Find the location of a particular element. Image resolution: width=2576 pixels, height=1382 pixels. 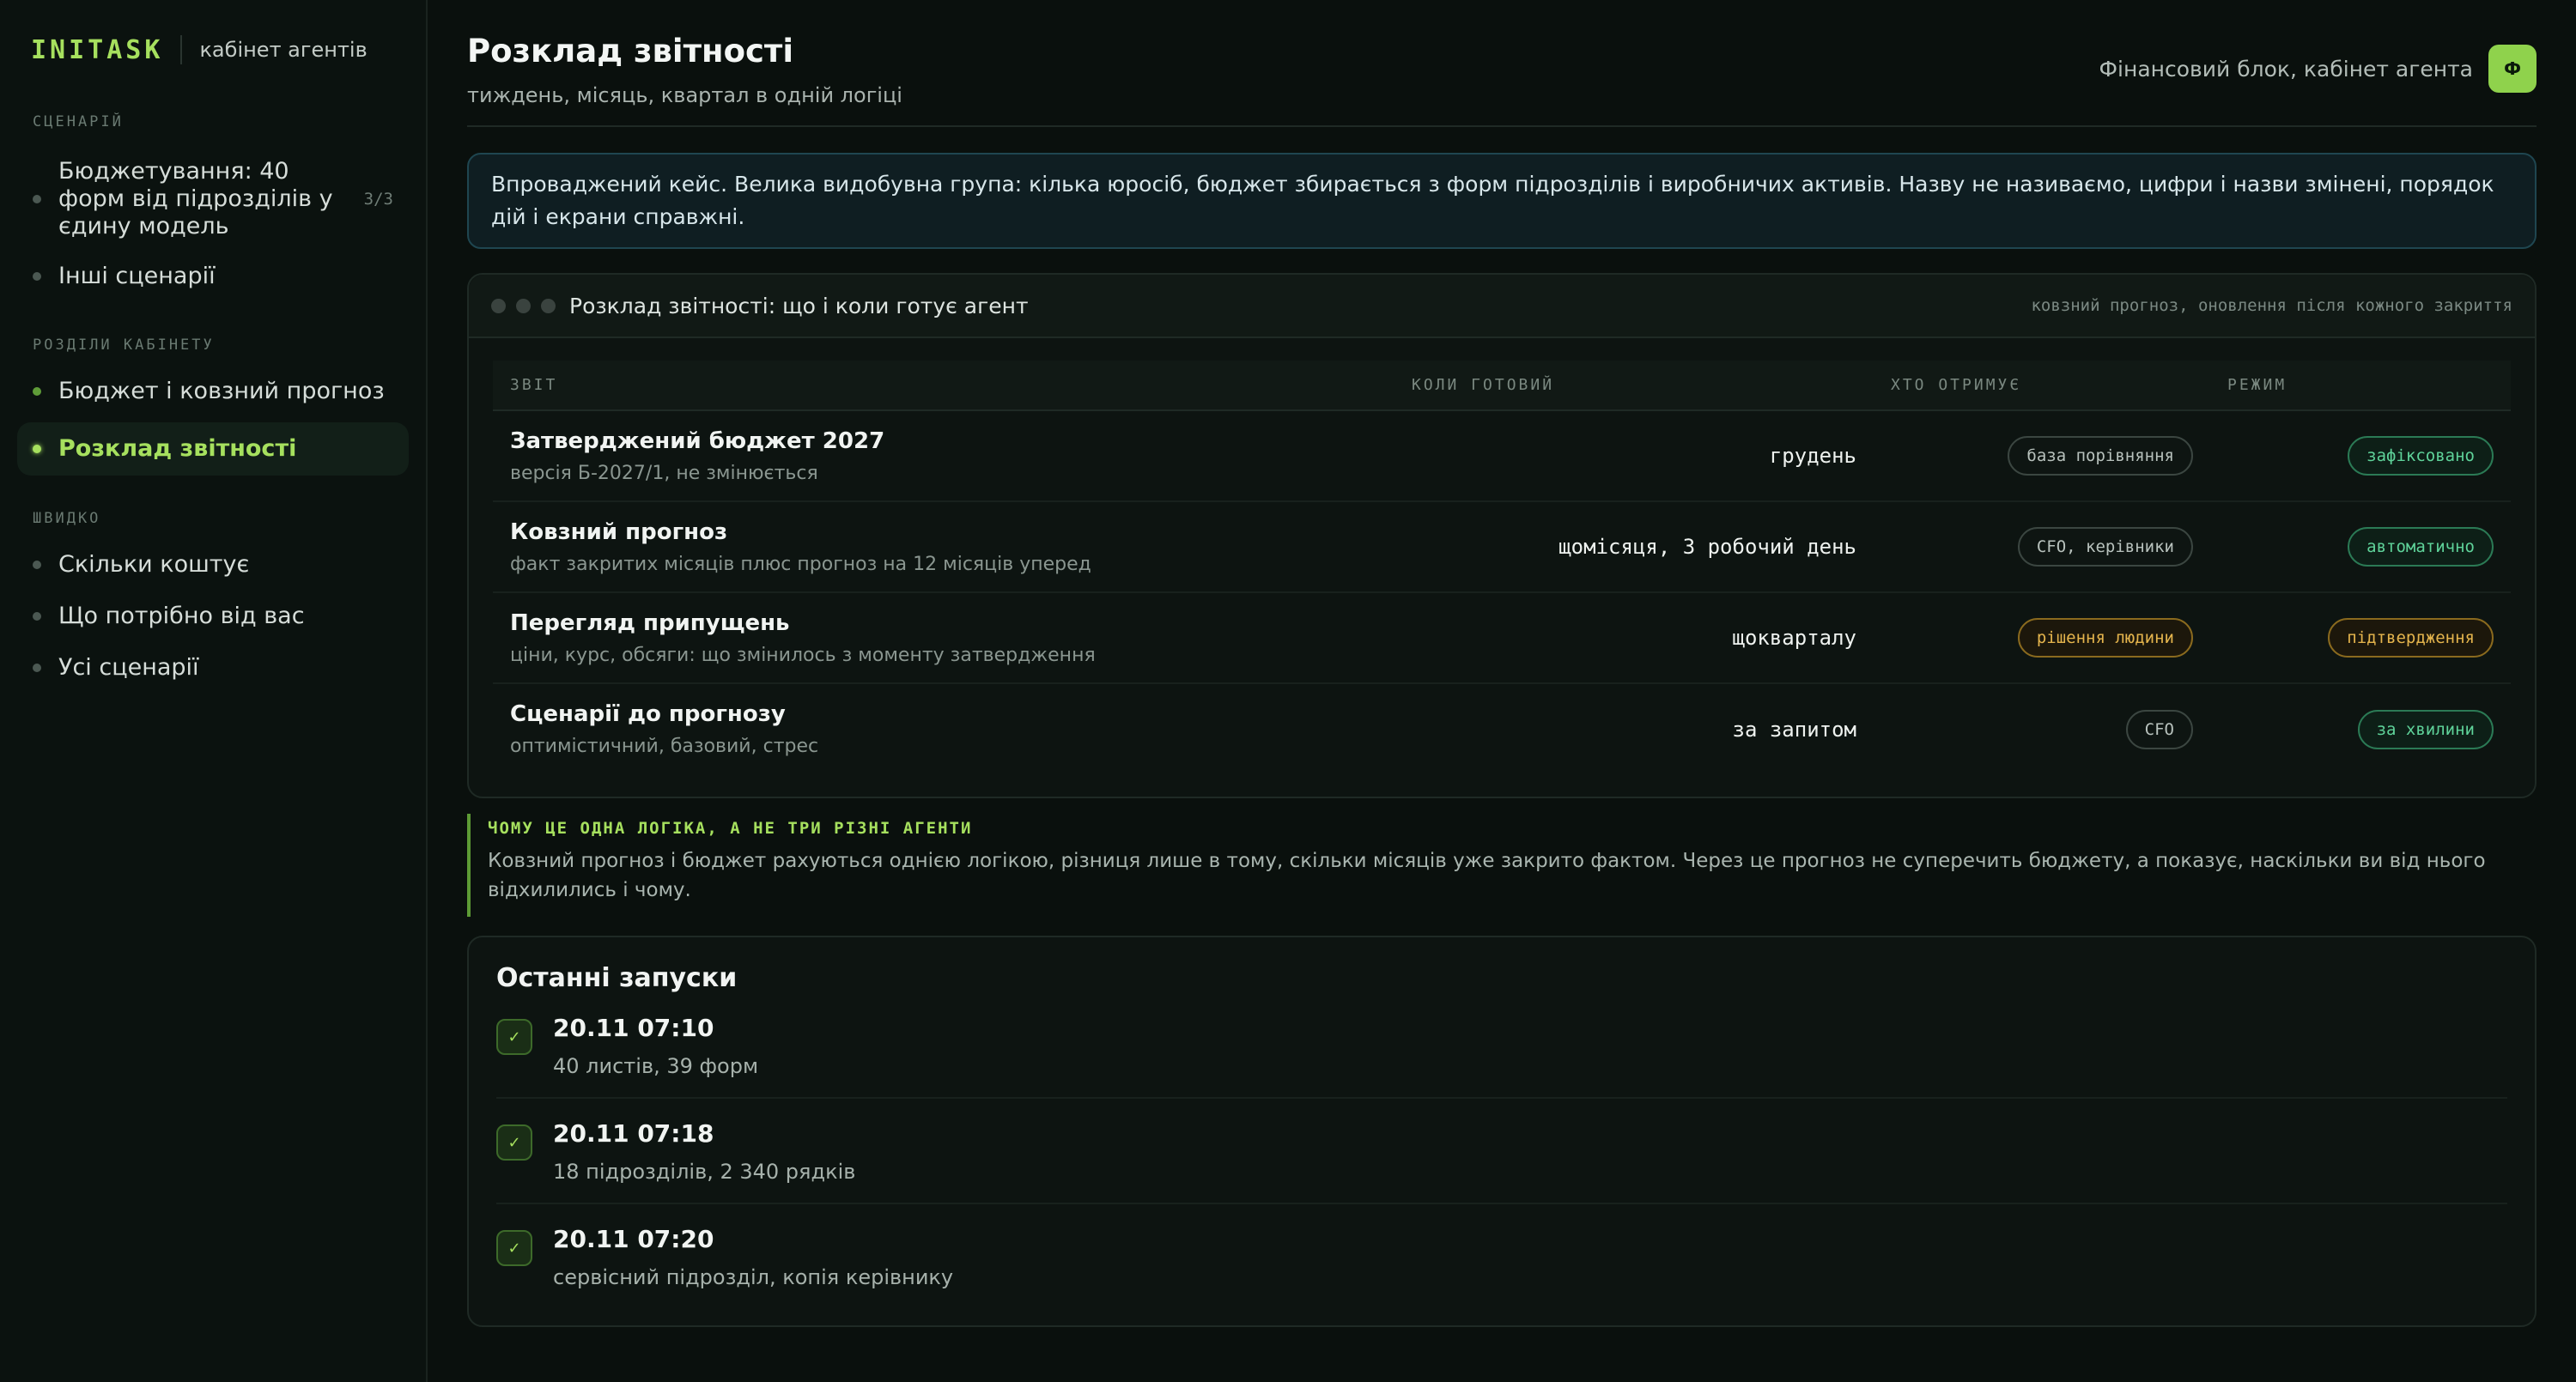

column-header-recipient: ХТО ОТРИМУЄ is located at coordinates (2042, 386).